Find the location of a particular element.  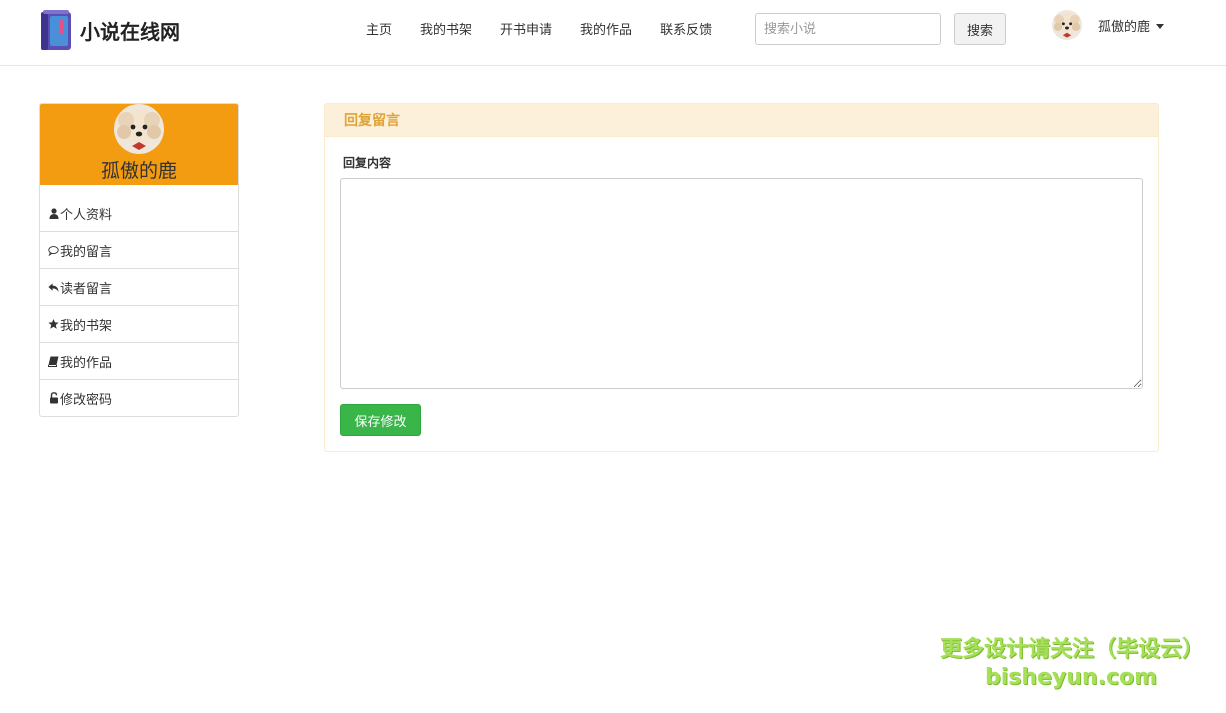

star-icon is located at coordinates (53, 324).